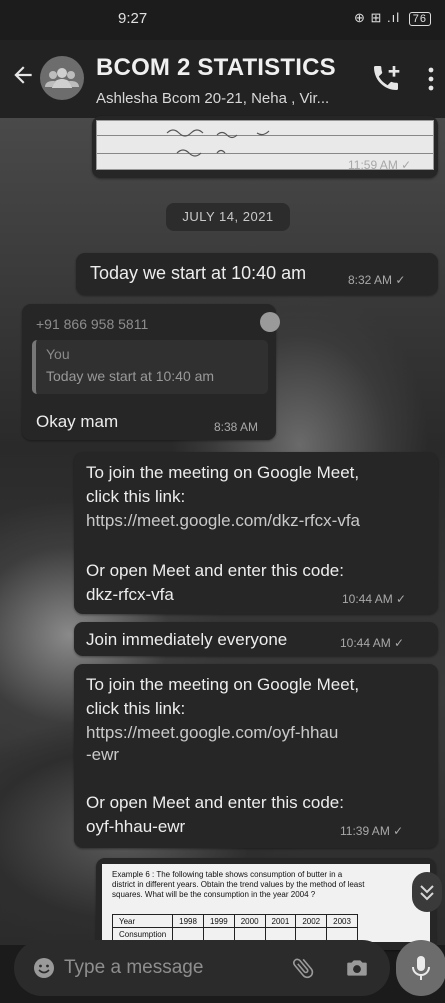 This screenshot has width=445, height=1003. I want to click on table-cell: Consumption, so click(142, 934).